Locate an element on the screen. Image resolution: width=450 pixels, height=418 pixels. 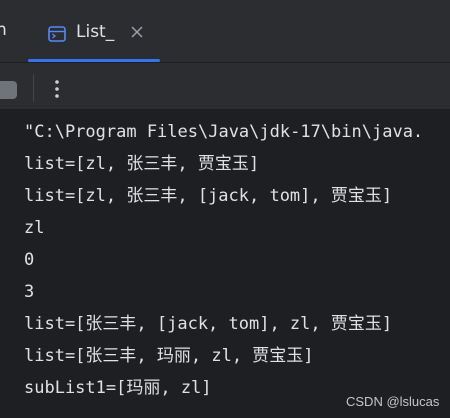
console-line: 3 is located at coordinates (29, 292).